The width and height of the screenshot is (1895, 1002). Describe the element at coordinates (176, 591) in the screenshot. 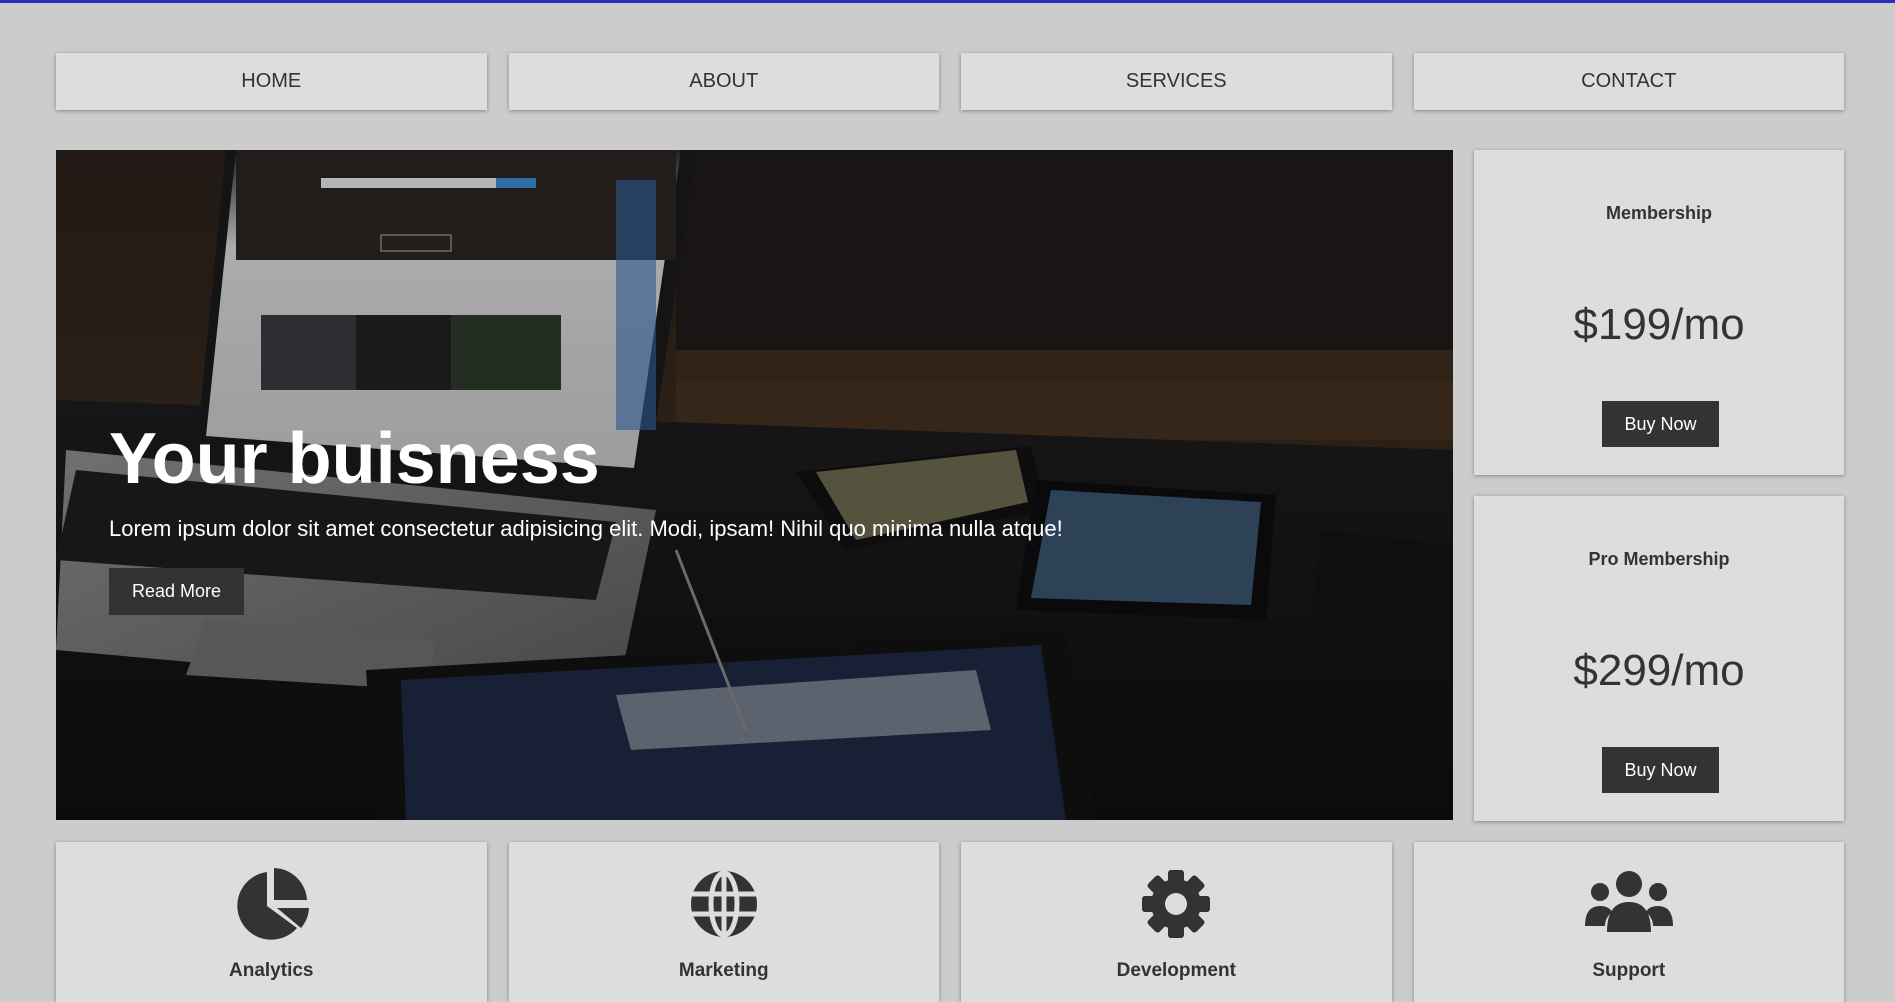

I see `read-more-button: Read More` at that location.